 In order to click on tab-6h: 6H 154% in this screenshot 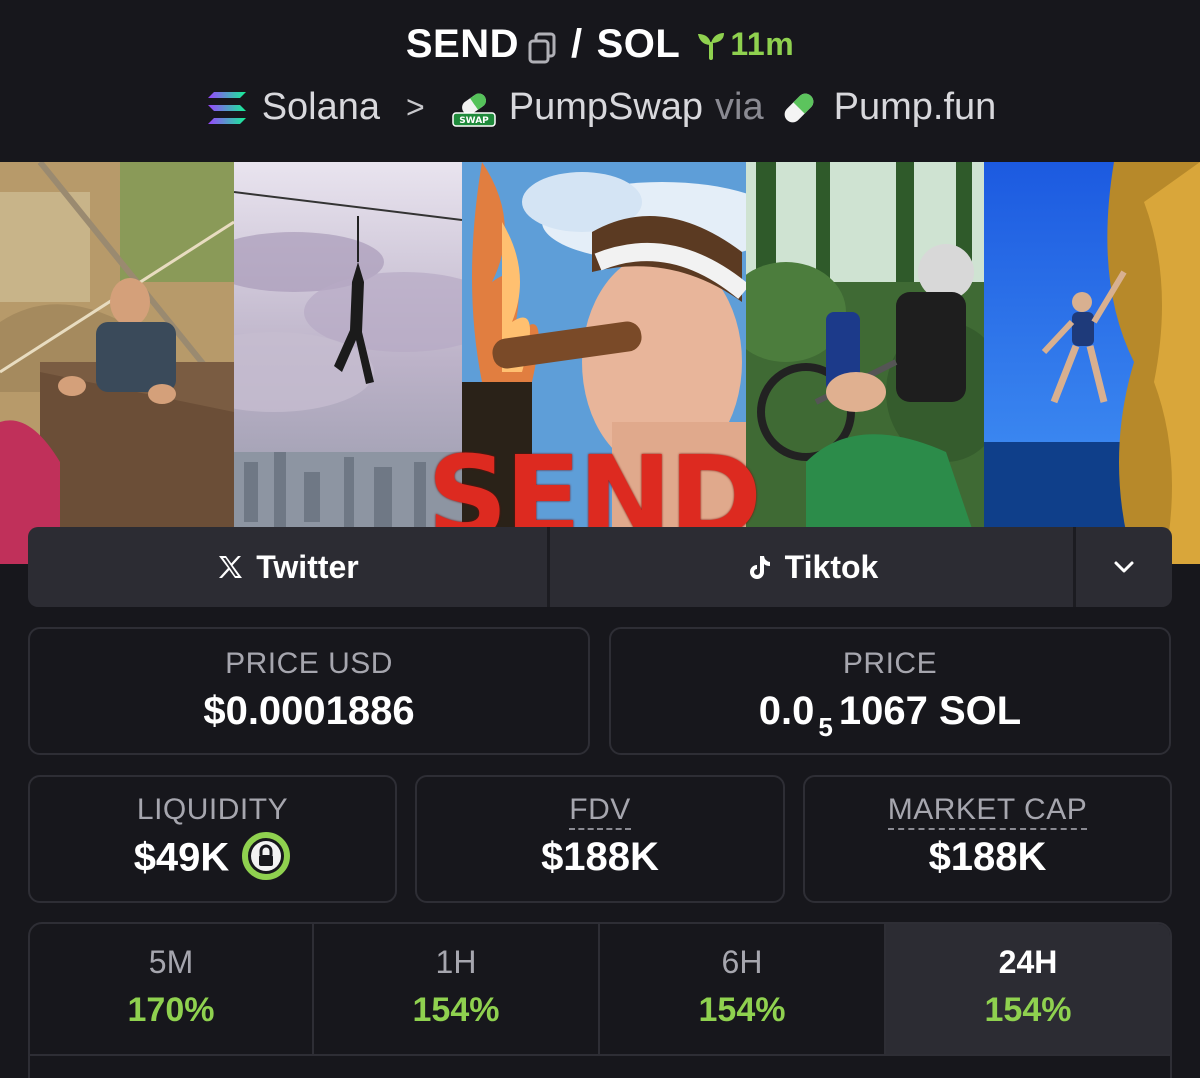, I will do `click(743, 990)`.